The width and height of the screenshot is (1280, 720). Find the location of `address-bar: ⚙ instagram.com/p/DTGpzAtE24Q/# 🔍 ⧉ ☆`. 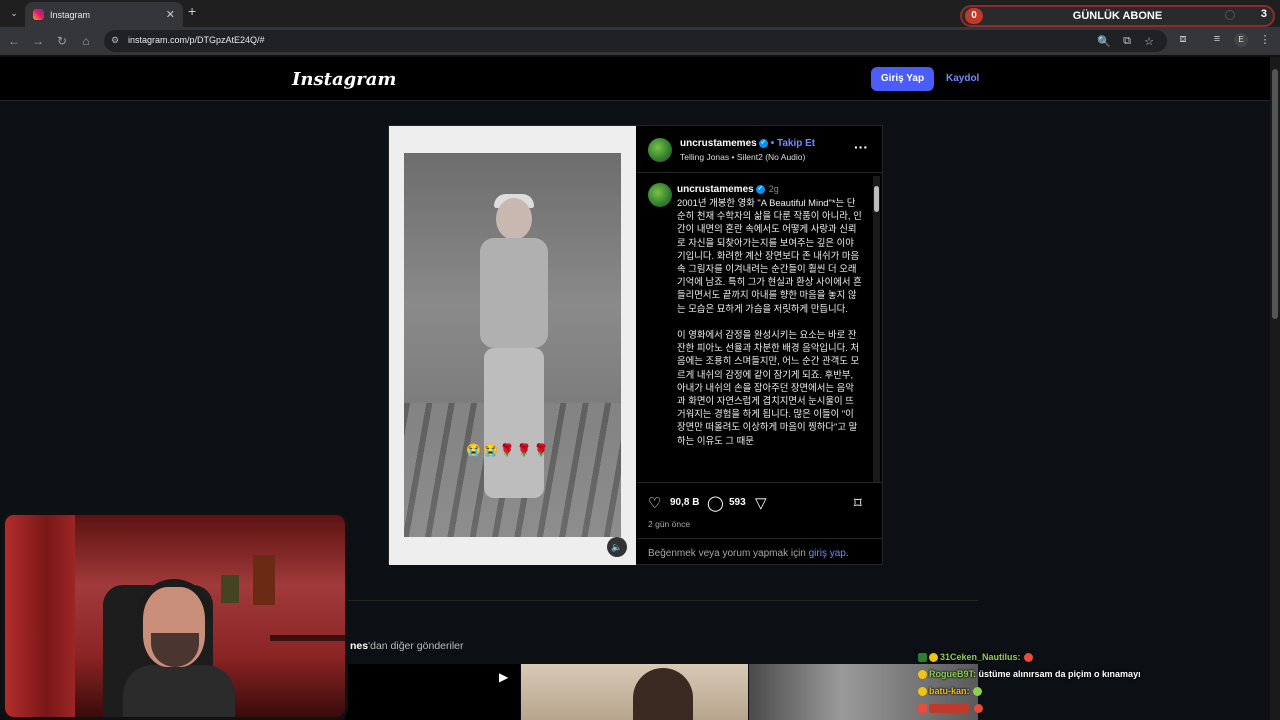

address-bar: ⚙ instagram.com/p/DTGpzAtE24Q/# 🔍 ⧉ ☆ is located at coordinates (635, 41).